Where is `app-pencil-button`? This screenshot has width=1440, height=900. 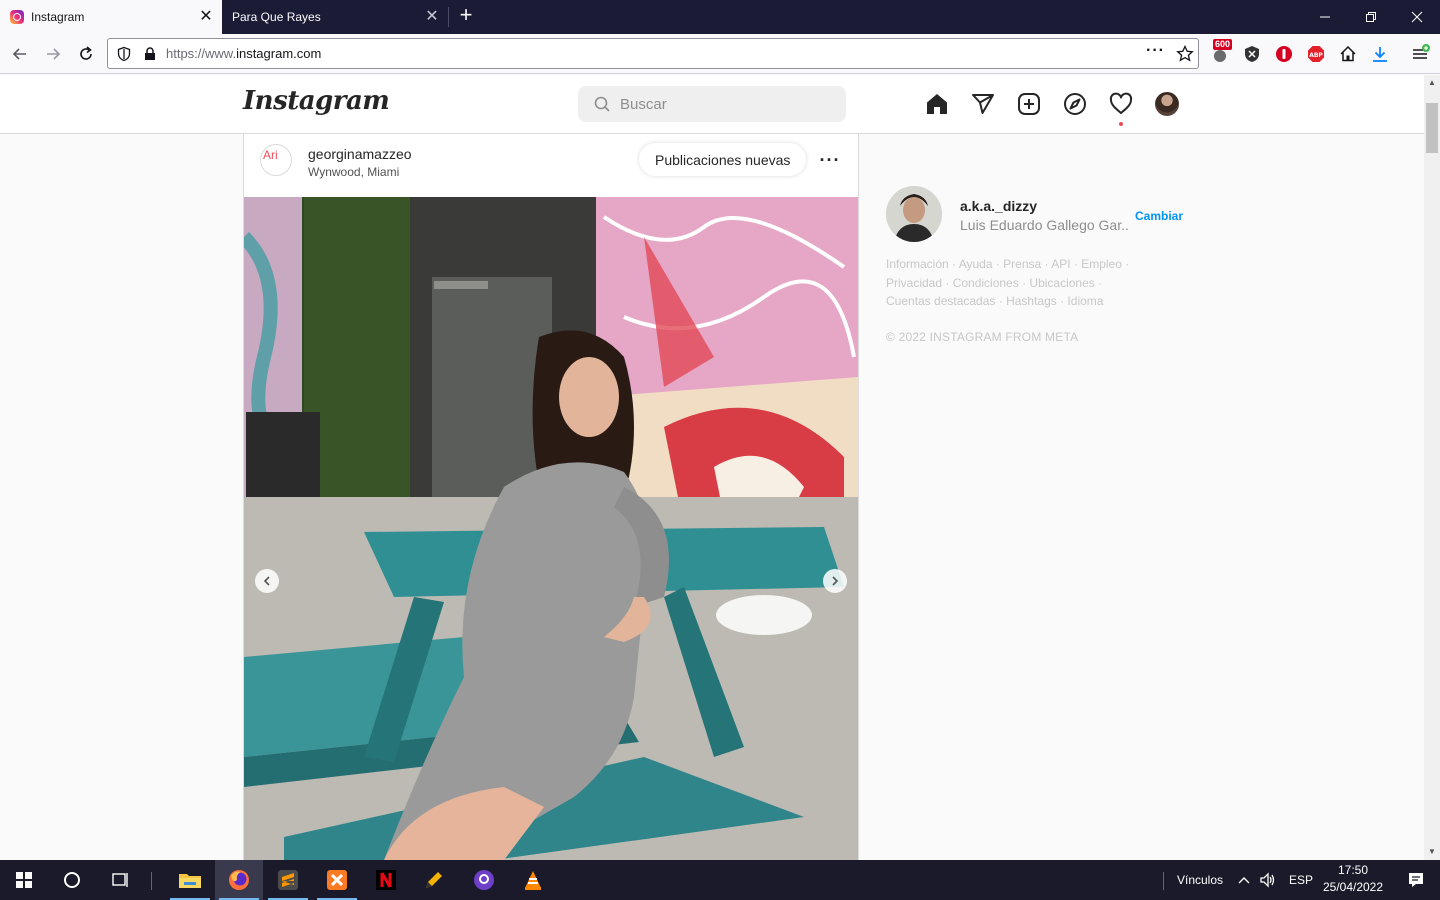 app-pencil-button is located at coordinates (434, 880).